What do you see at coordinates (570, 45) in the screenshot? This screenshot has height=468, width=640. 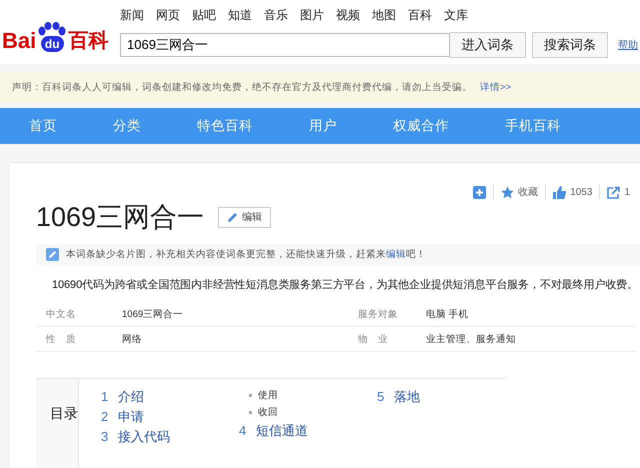 I see `search-button: 搜索词条` at bounding box center [570, 45].